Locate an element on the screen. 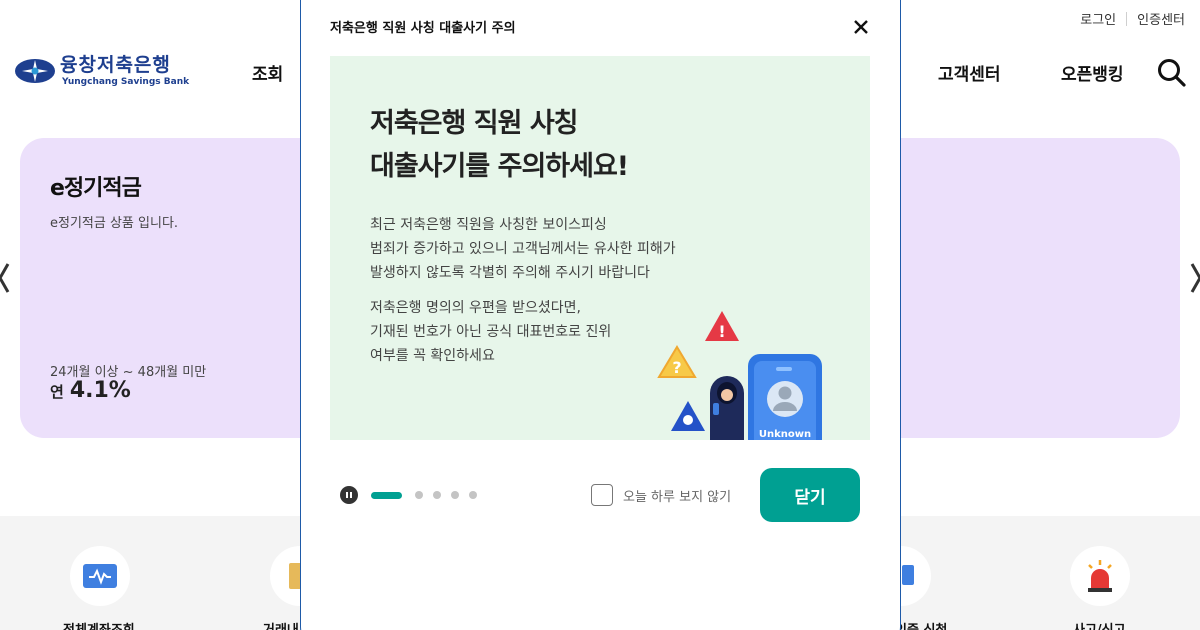  chevron-right-icon is located at coordinates (1195, 278).